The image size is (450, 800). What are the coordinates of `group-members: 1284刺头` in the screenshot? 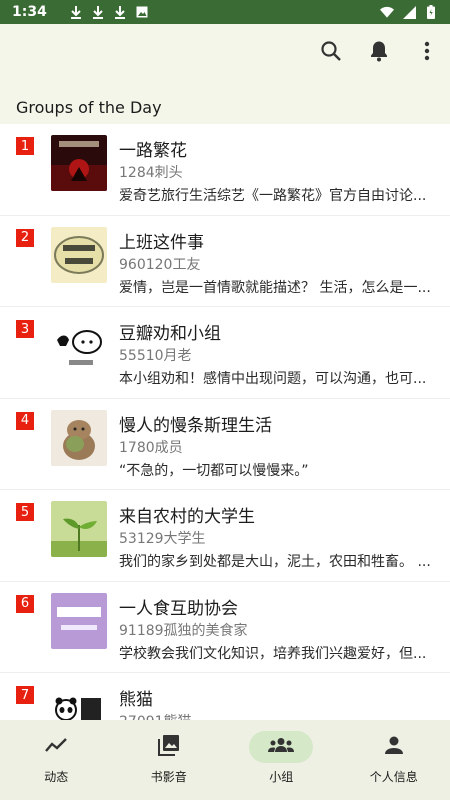 It's located at (151, 173).